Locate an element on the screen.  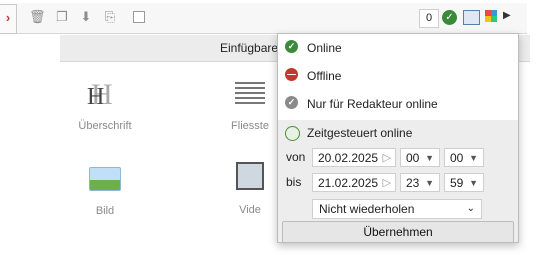
offline-icon: — is located at coordinates (291, 74).